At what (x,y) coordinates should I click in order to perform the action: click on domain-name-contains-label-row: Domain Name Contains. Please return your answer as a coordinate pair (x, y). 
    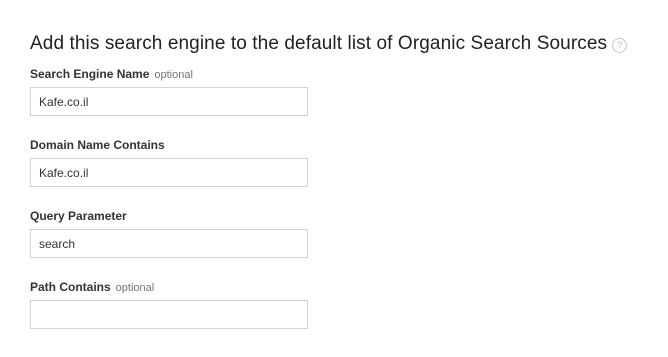
    Looking at the image, I should click on (169, 145).